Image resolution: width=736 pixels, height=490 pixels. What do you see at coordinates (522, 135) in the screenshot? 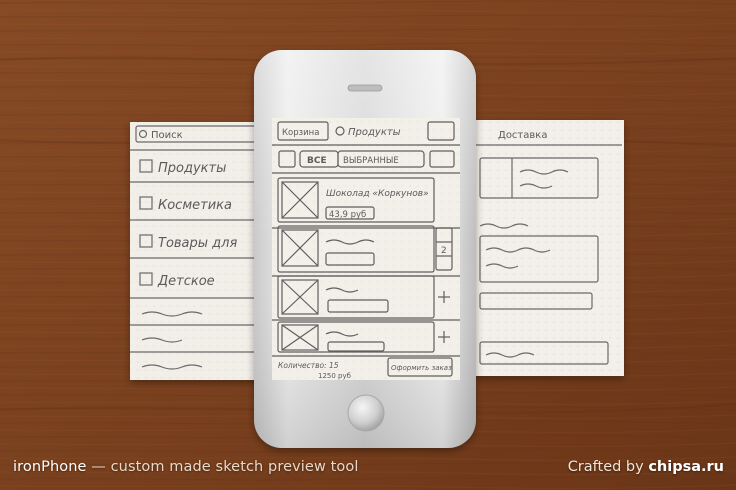
I see `right-header-label: Доставка` at bounding box center [522, 135].